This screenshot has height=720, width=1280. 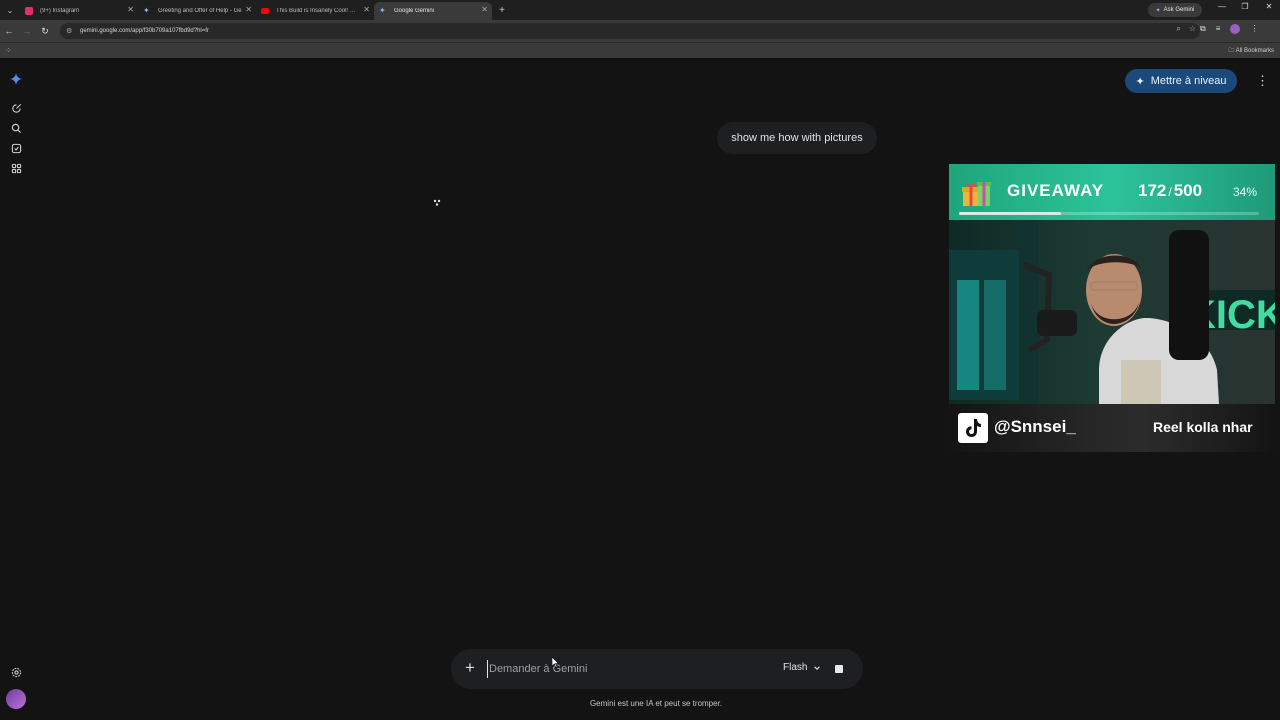 I want to click on user-message-text: show me how with pictures, so click(x=797, y=138).